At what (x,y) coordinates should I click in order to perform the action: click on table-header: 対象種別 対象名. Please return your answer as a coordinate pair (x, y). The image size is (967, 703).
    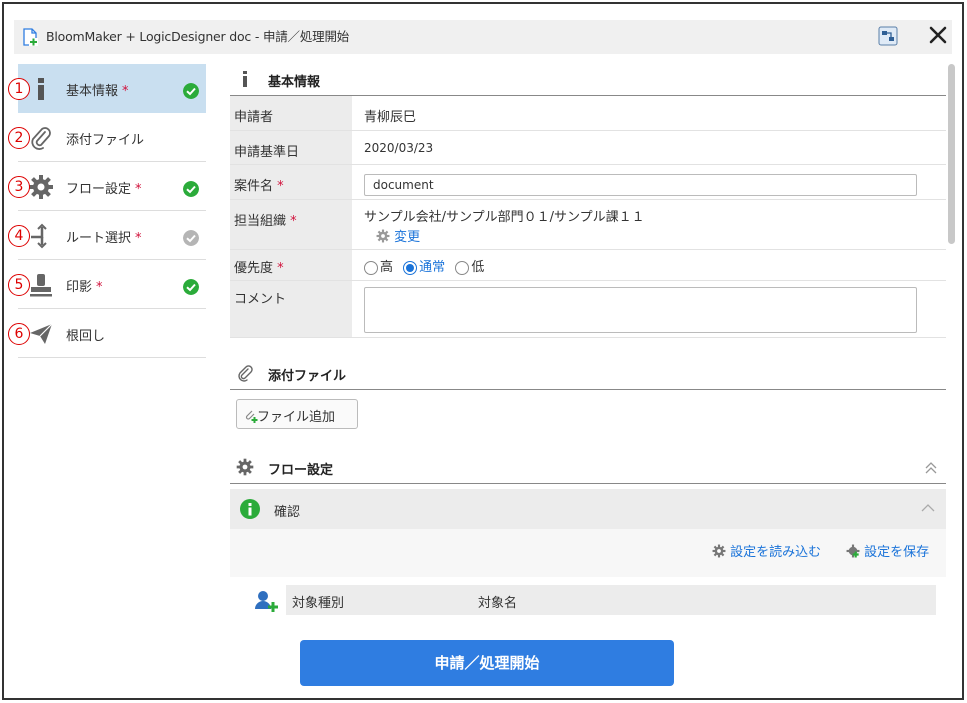
    Looking at the image, I should click on (611, 600).